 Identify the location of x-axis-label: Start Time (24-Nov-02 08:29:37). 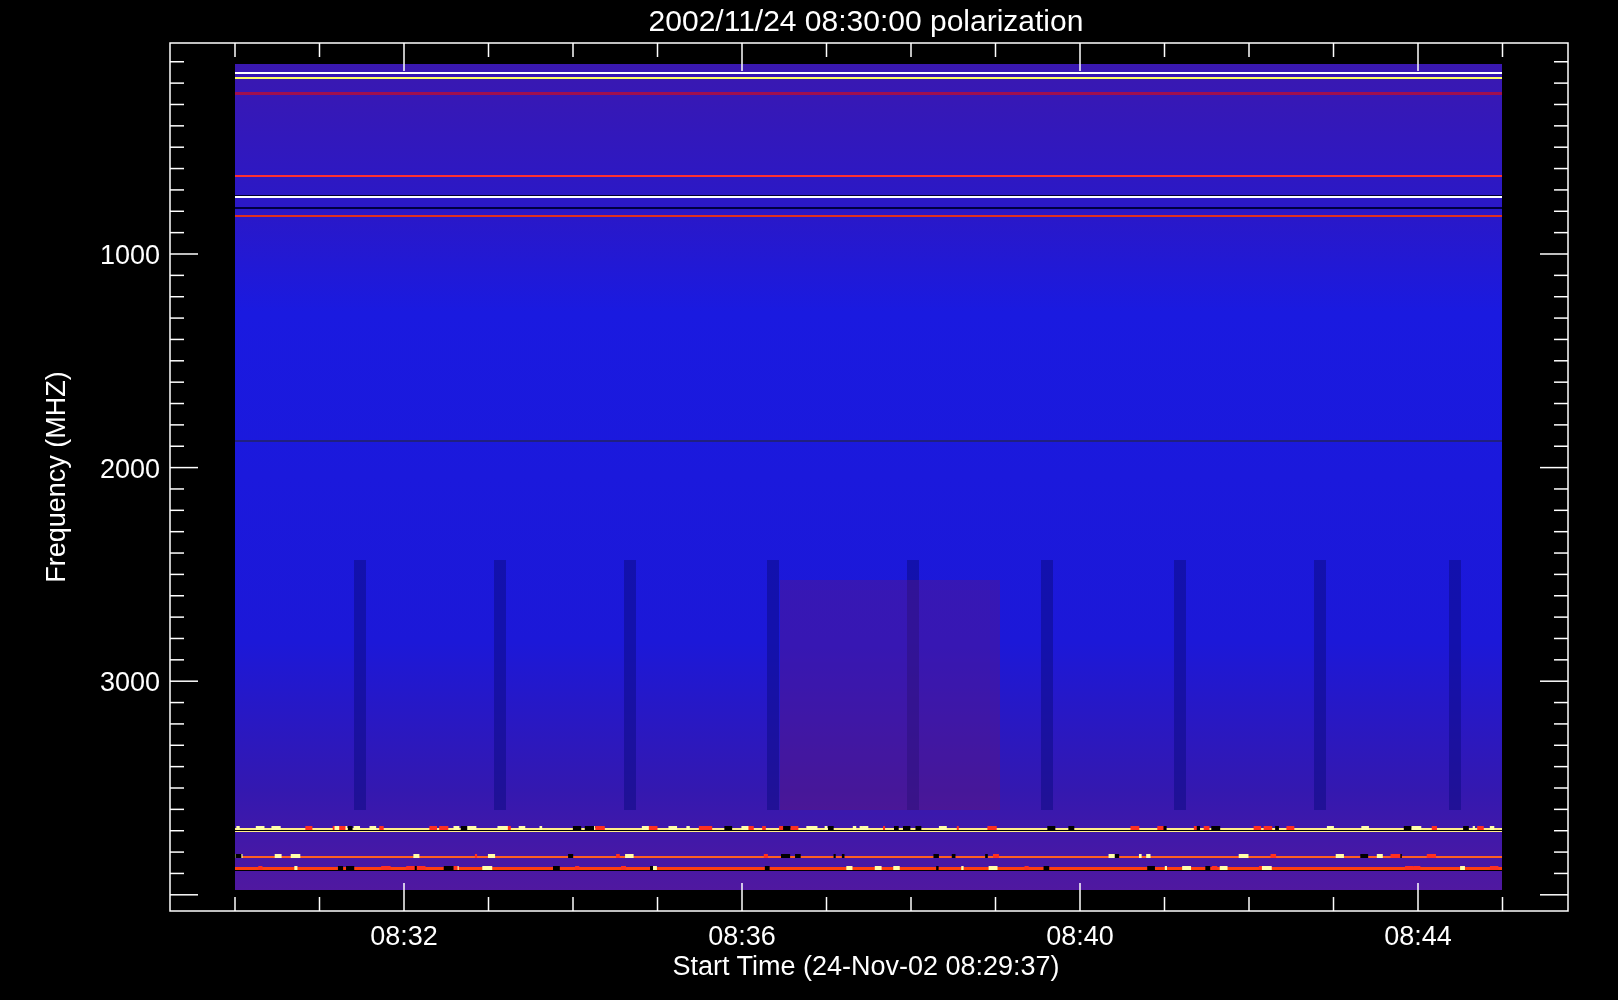
(866, 966).